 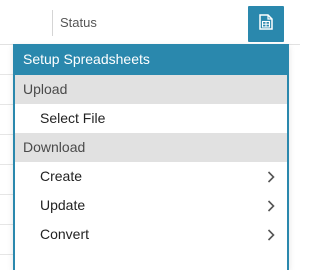 I want to click on menu-section-download: Download, so click(x=151, y=147).